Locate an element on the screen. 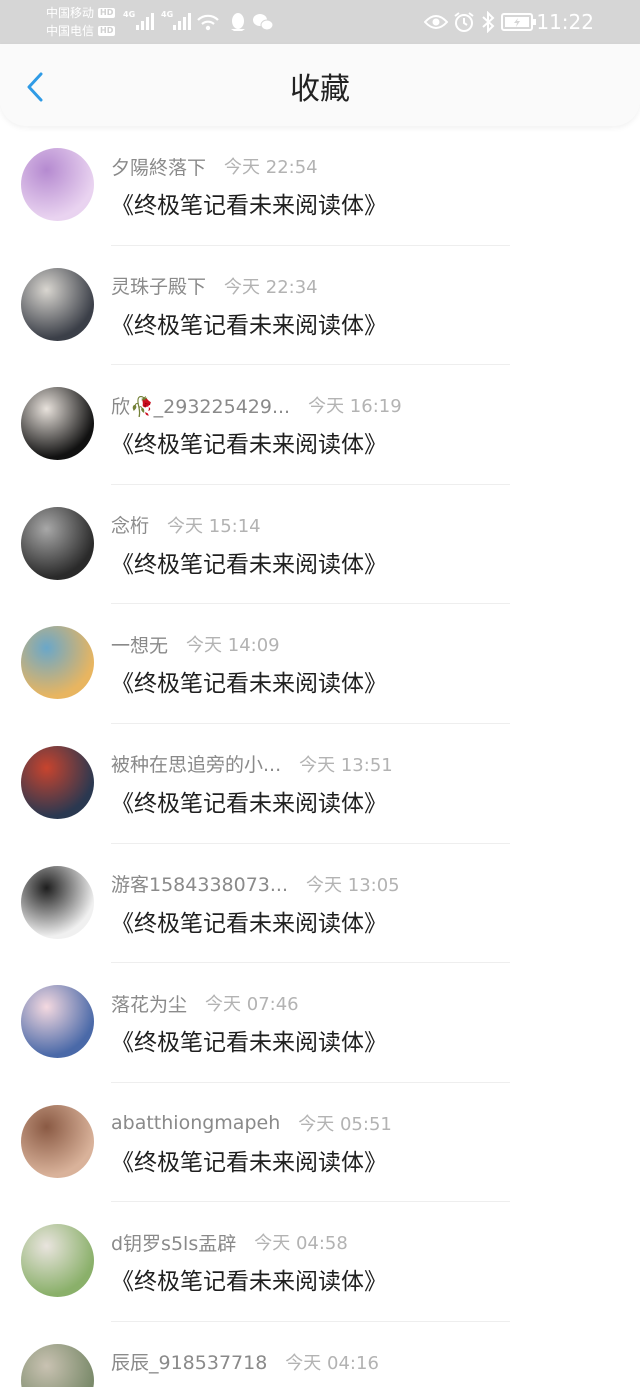 The width and height of the screenshot is (640, 1387). item-meta: 辰辰_918537718 今天 04:16 is located at coordinates (245, 1362).